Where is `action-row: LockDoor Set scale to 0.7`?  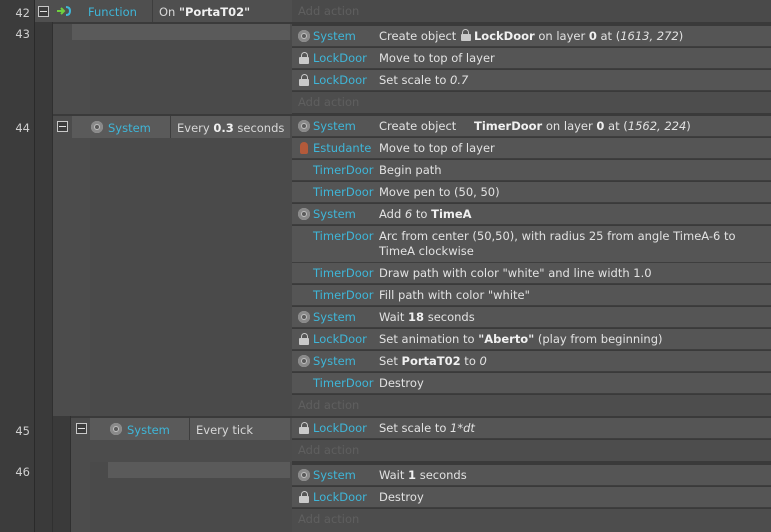
action-row: LockDoor Set scale to 0.7 is located at coordinates (531, 80).